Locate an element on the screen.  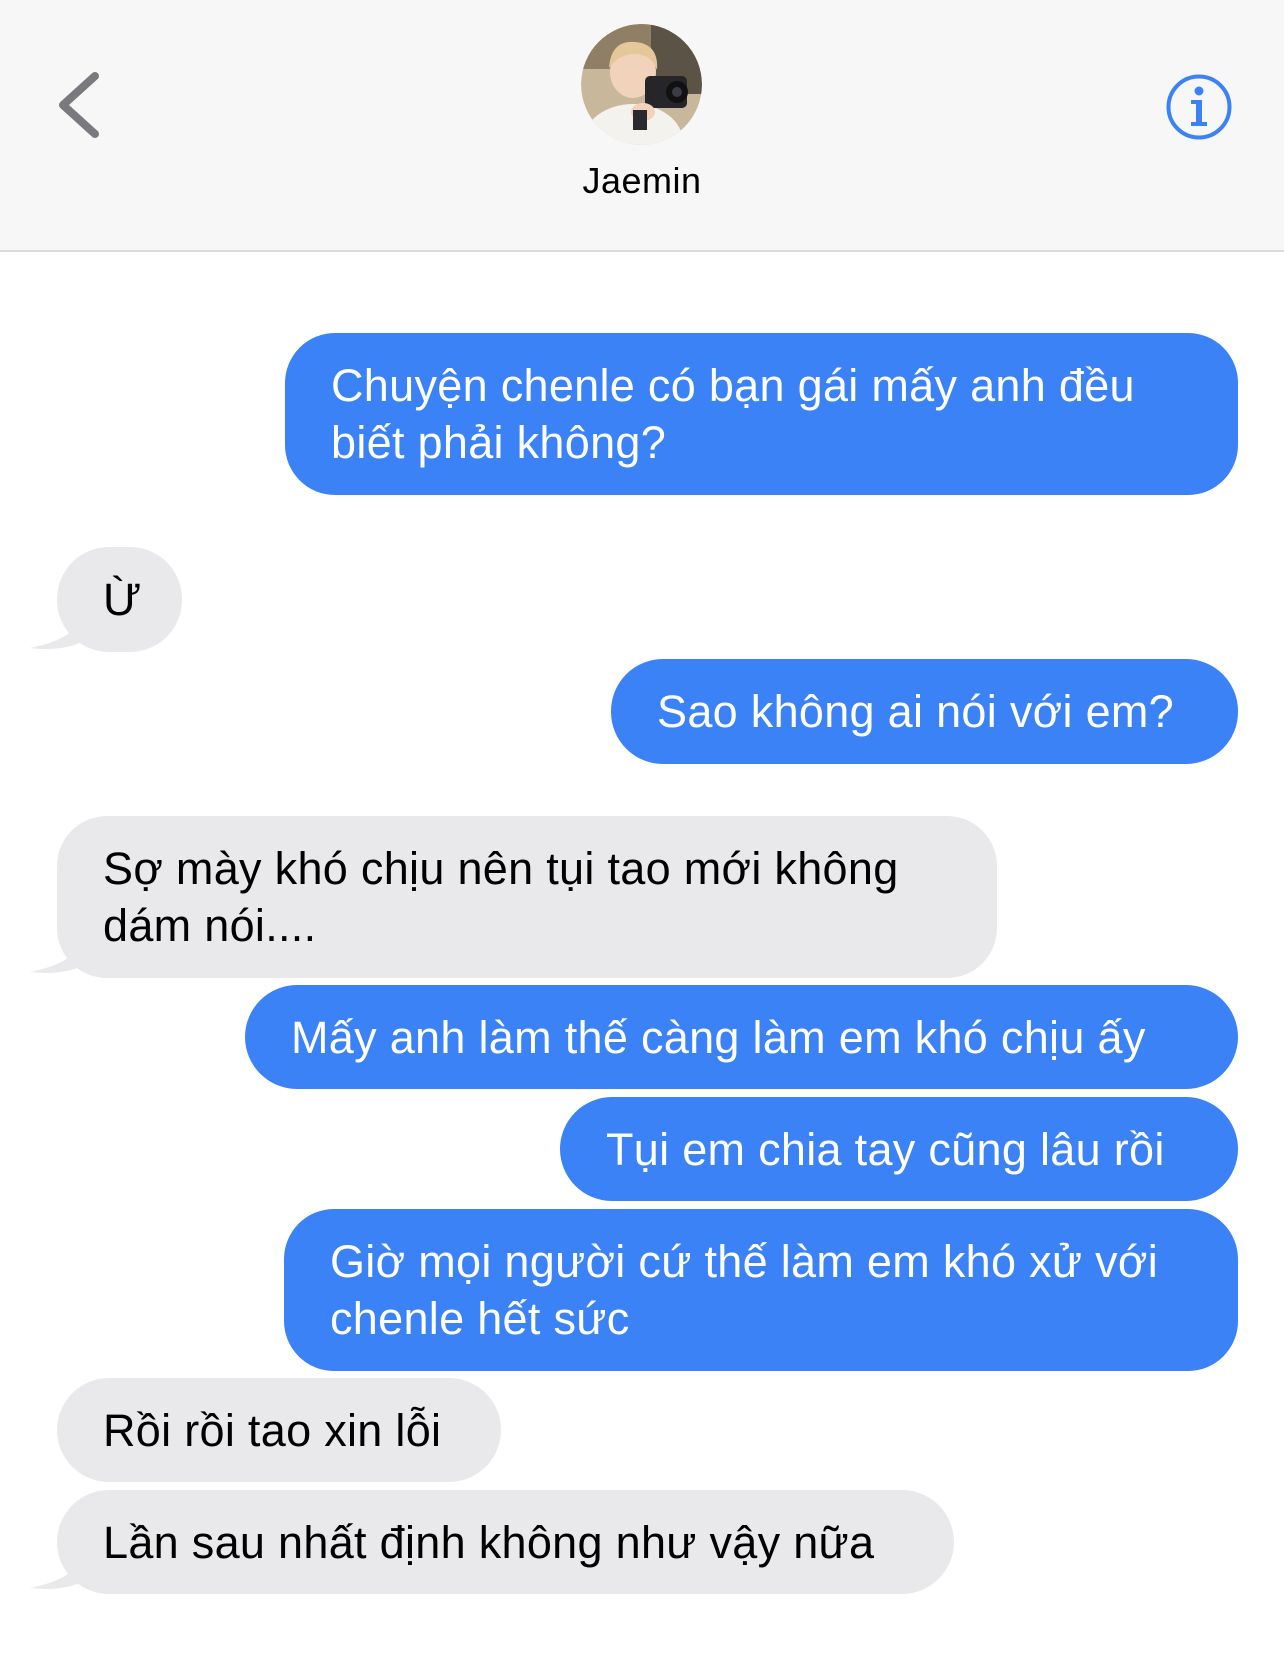
message-bubble-sent: Sao không ai nói với em? is located at coordinates (924, 711).